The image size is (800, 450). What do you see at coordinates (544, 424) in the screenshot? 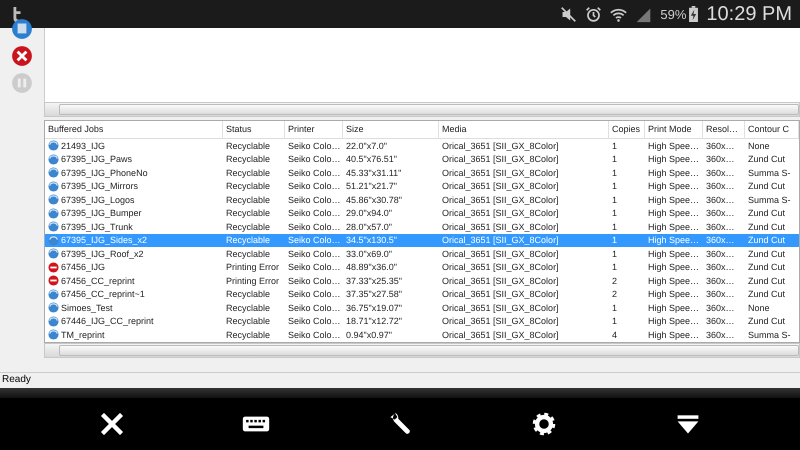
I see `settings-icon` at bounding box center [544, 424].